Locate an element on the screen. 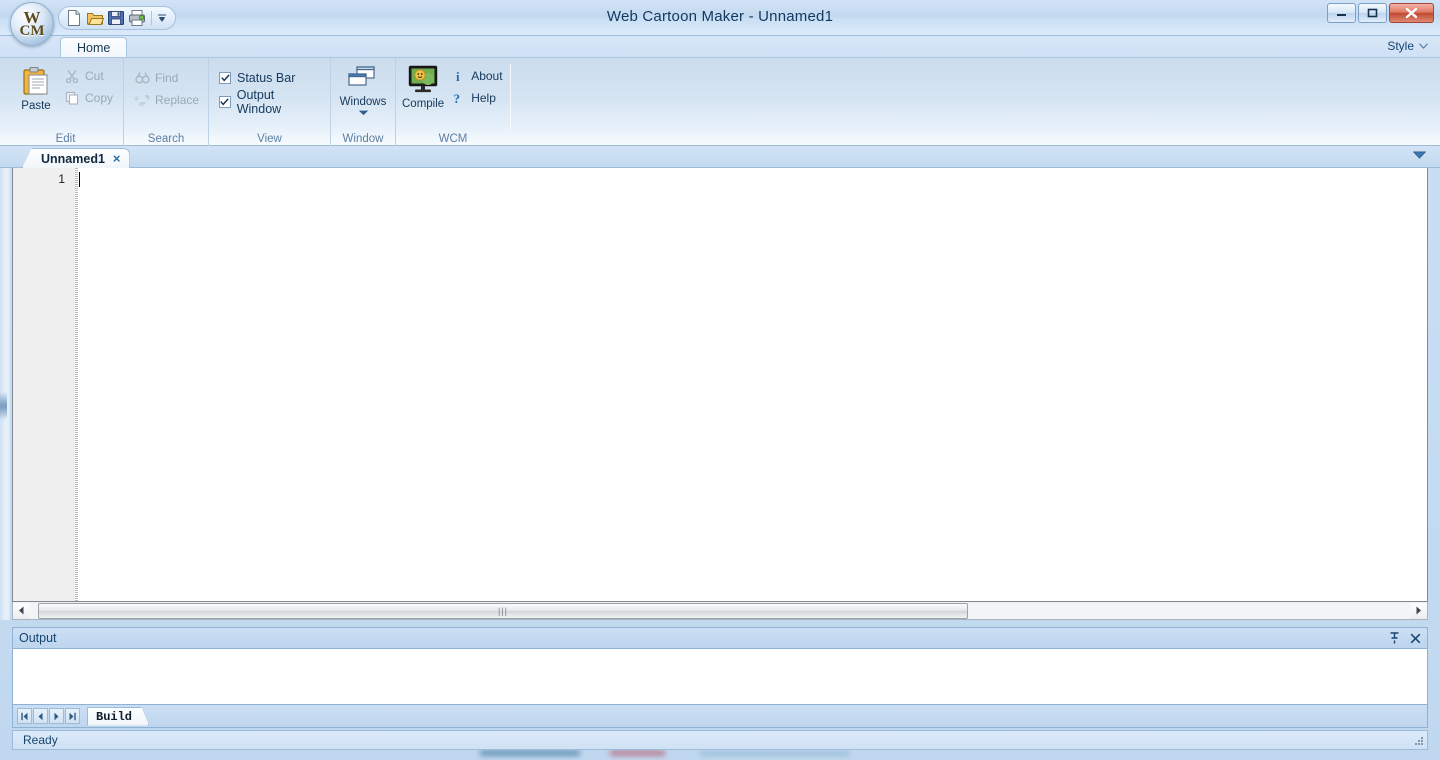 The height and width of the screenshot is (760, 1440). paste-button: Paste is located at coordinates (36, 87).